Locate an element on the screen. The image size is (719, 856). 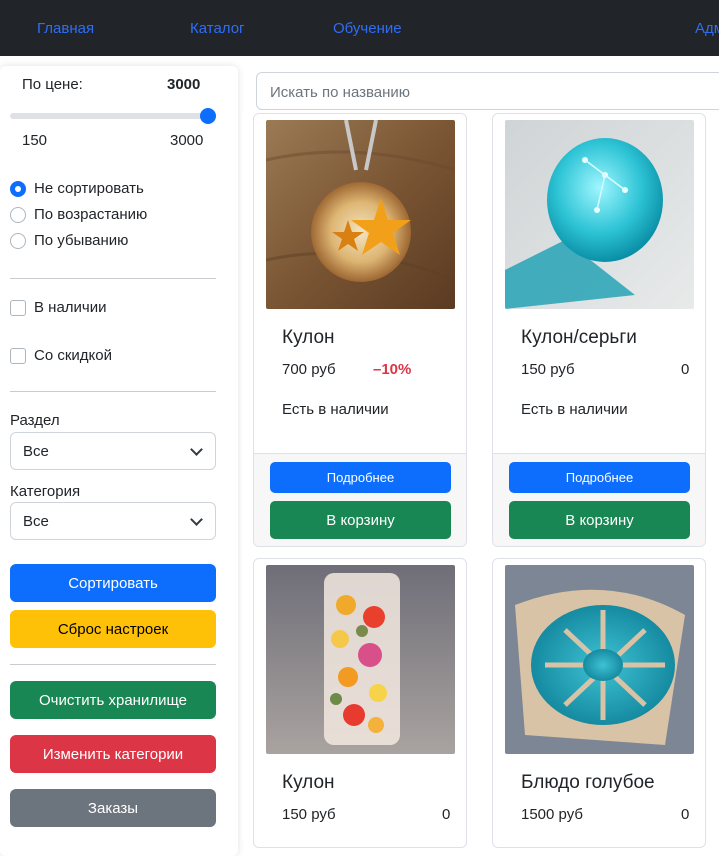
sort-option-label: Не сортировать is located at coordinates (89, 188).